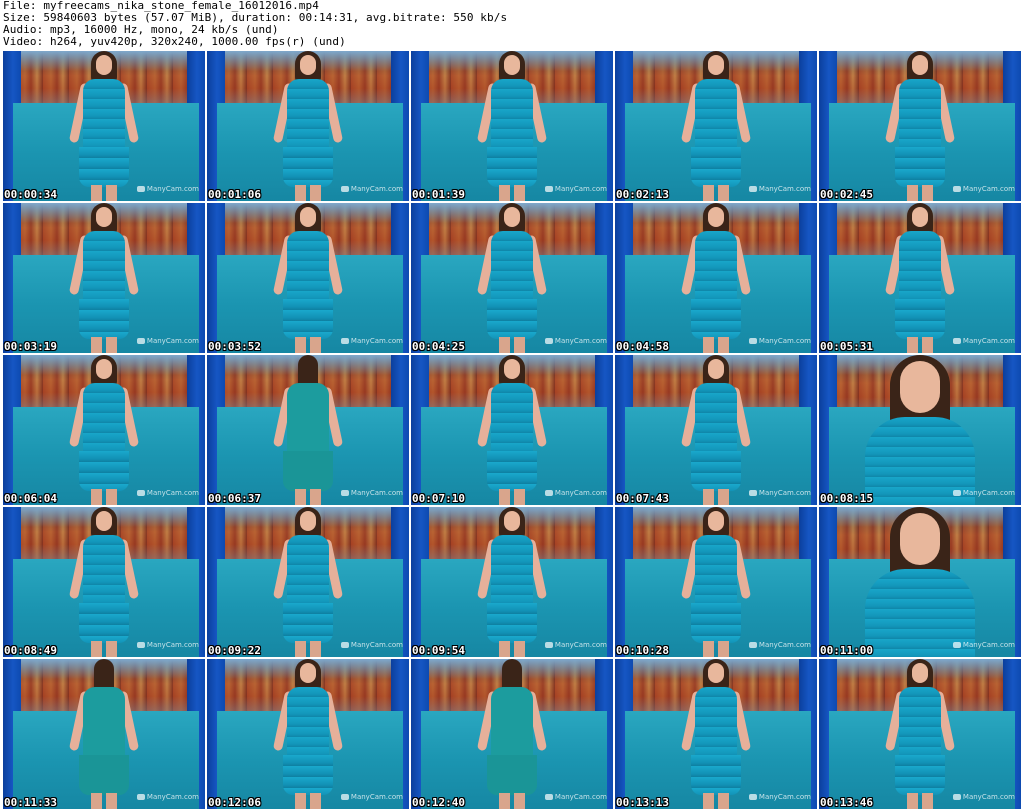 The height and width of the screenshot is (811, 1024). I want to click on video-thumbnail: ManyCam.com 00:06:04, so click(104, 430).